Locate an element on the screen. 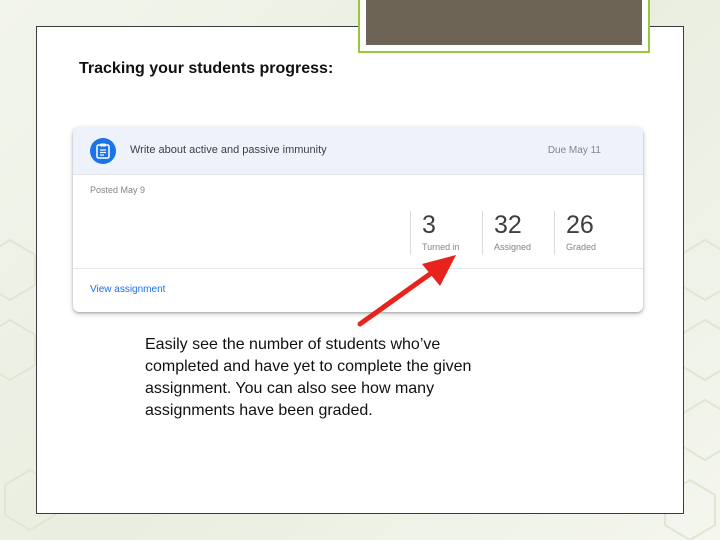 This screenshot has width=720, height=540. stat-turned-in: 3 Turned in is located at coordinates (435, 233).